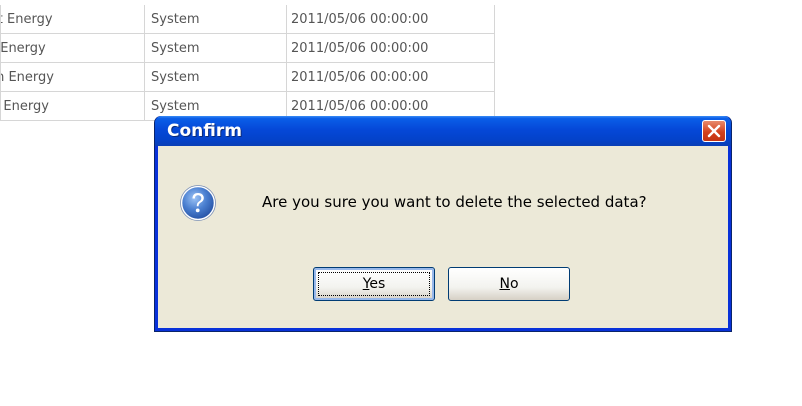 The image size is (802, 406). What do you see at coordinates (204, 131) in the screenshot?
I see `dialog-title: Confirm` at bounding box center [204, 131].